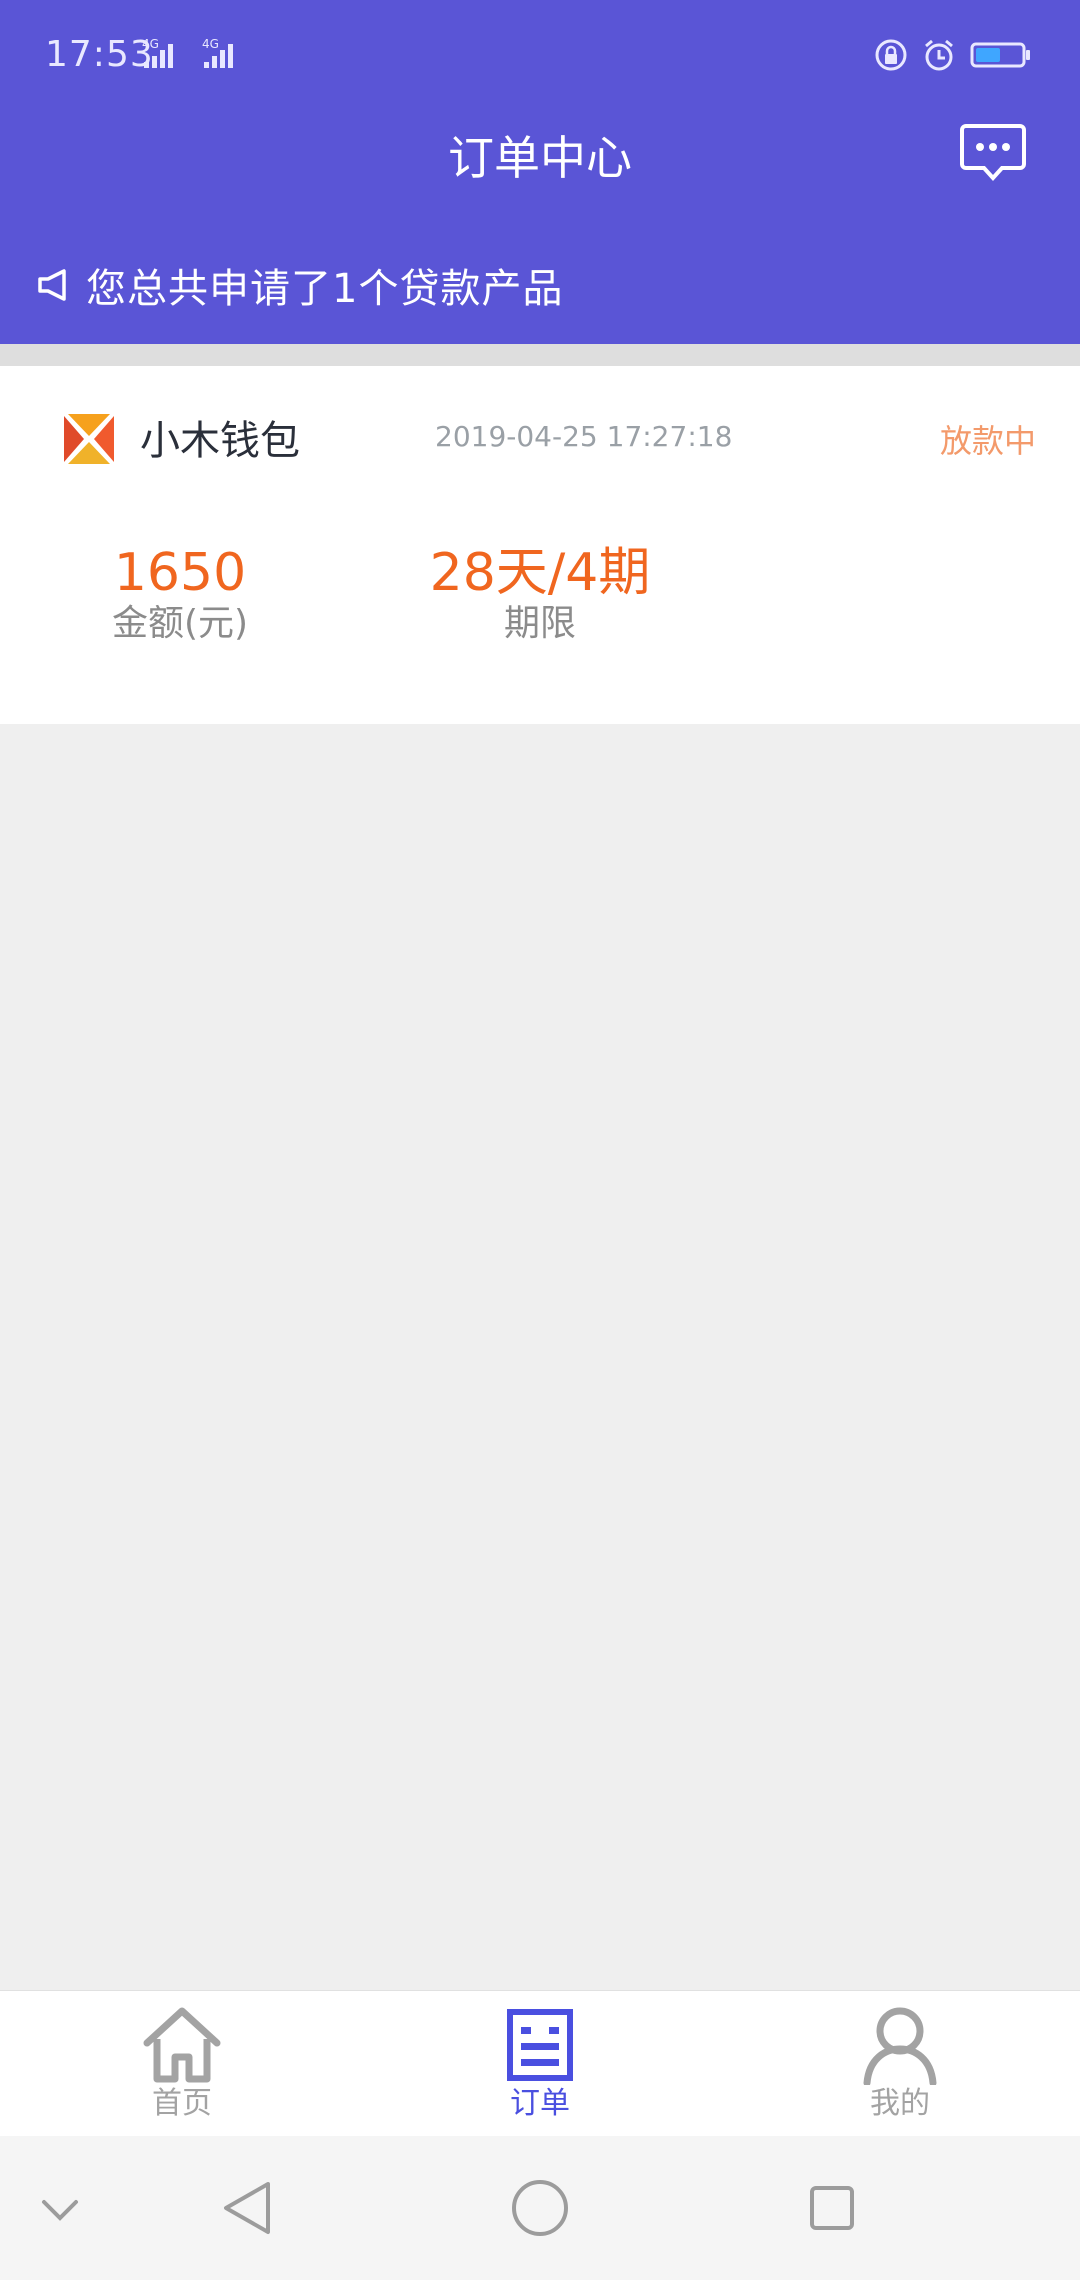  What do you see at coordinates (900, 2103) in the screenshot?
I see `nav-label-me: 我的` at bounding box center [900, 2103].